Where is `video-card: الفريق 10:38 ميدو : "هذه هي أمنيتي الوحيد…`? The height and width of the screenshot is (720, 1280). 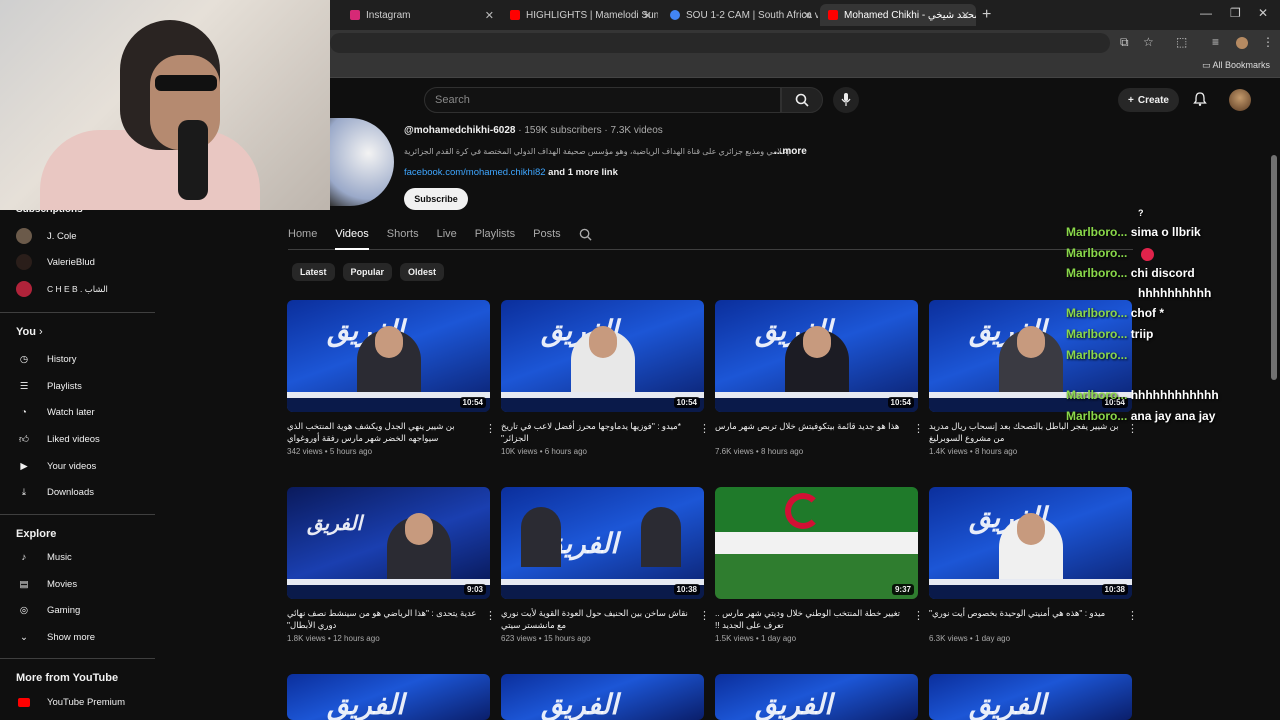 video-card: الفريق 10:38 ميدو : "هذه هي أمنيتي الوحيد… is located at coordinates (1033, 565).